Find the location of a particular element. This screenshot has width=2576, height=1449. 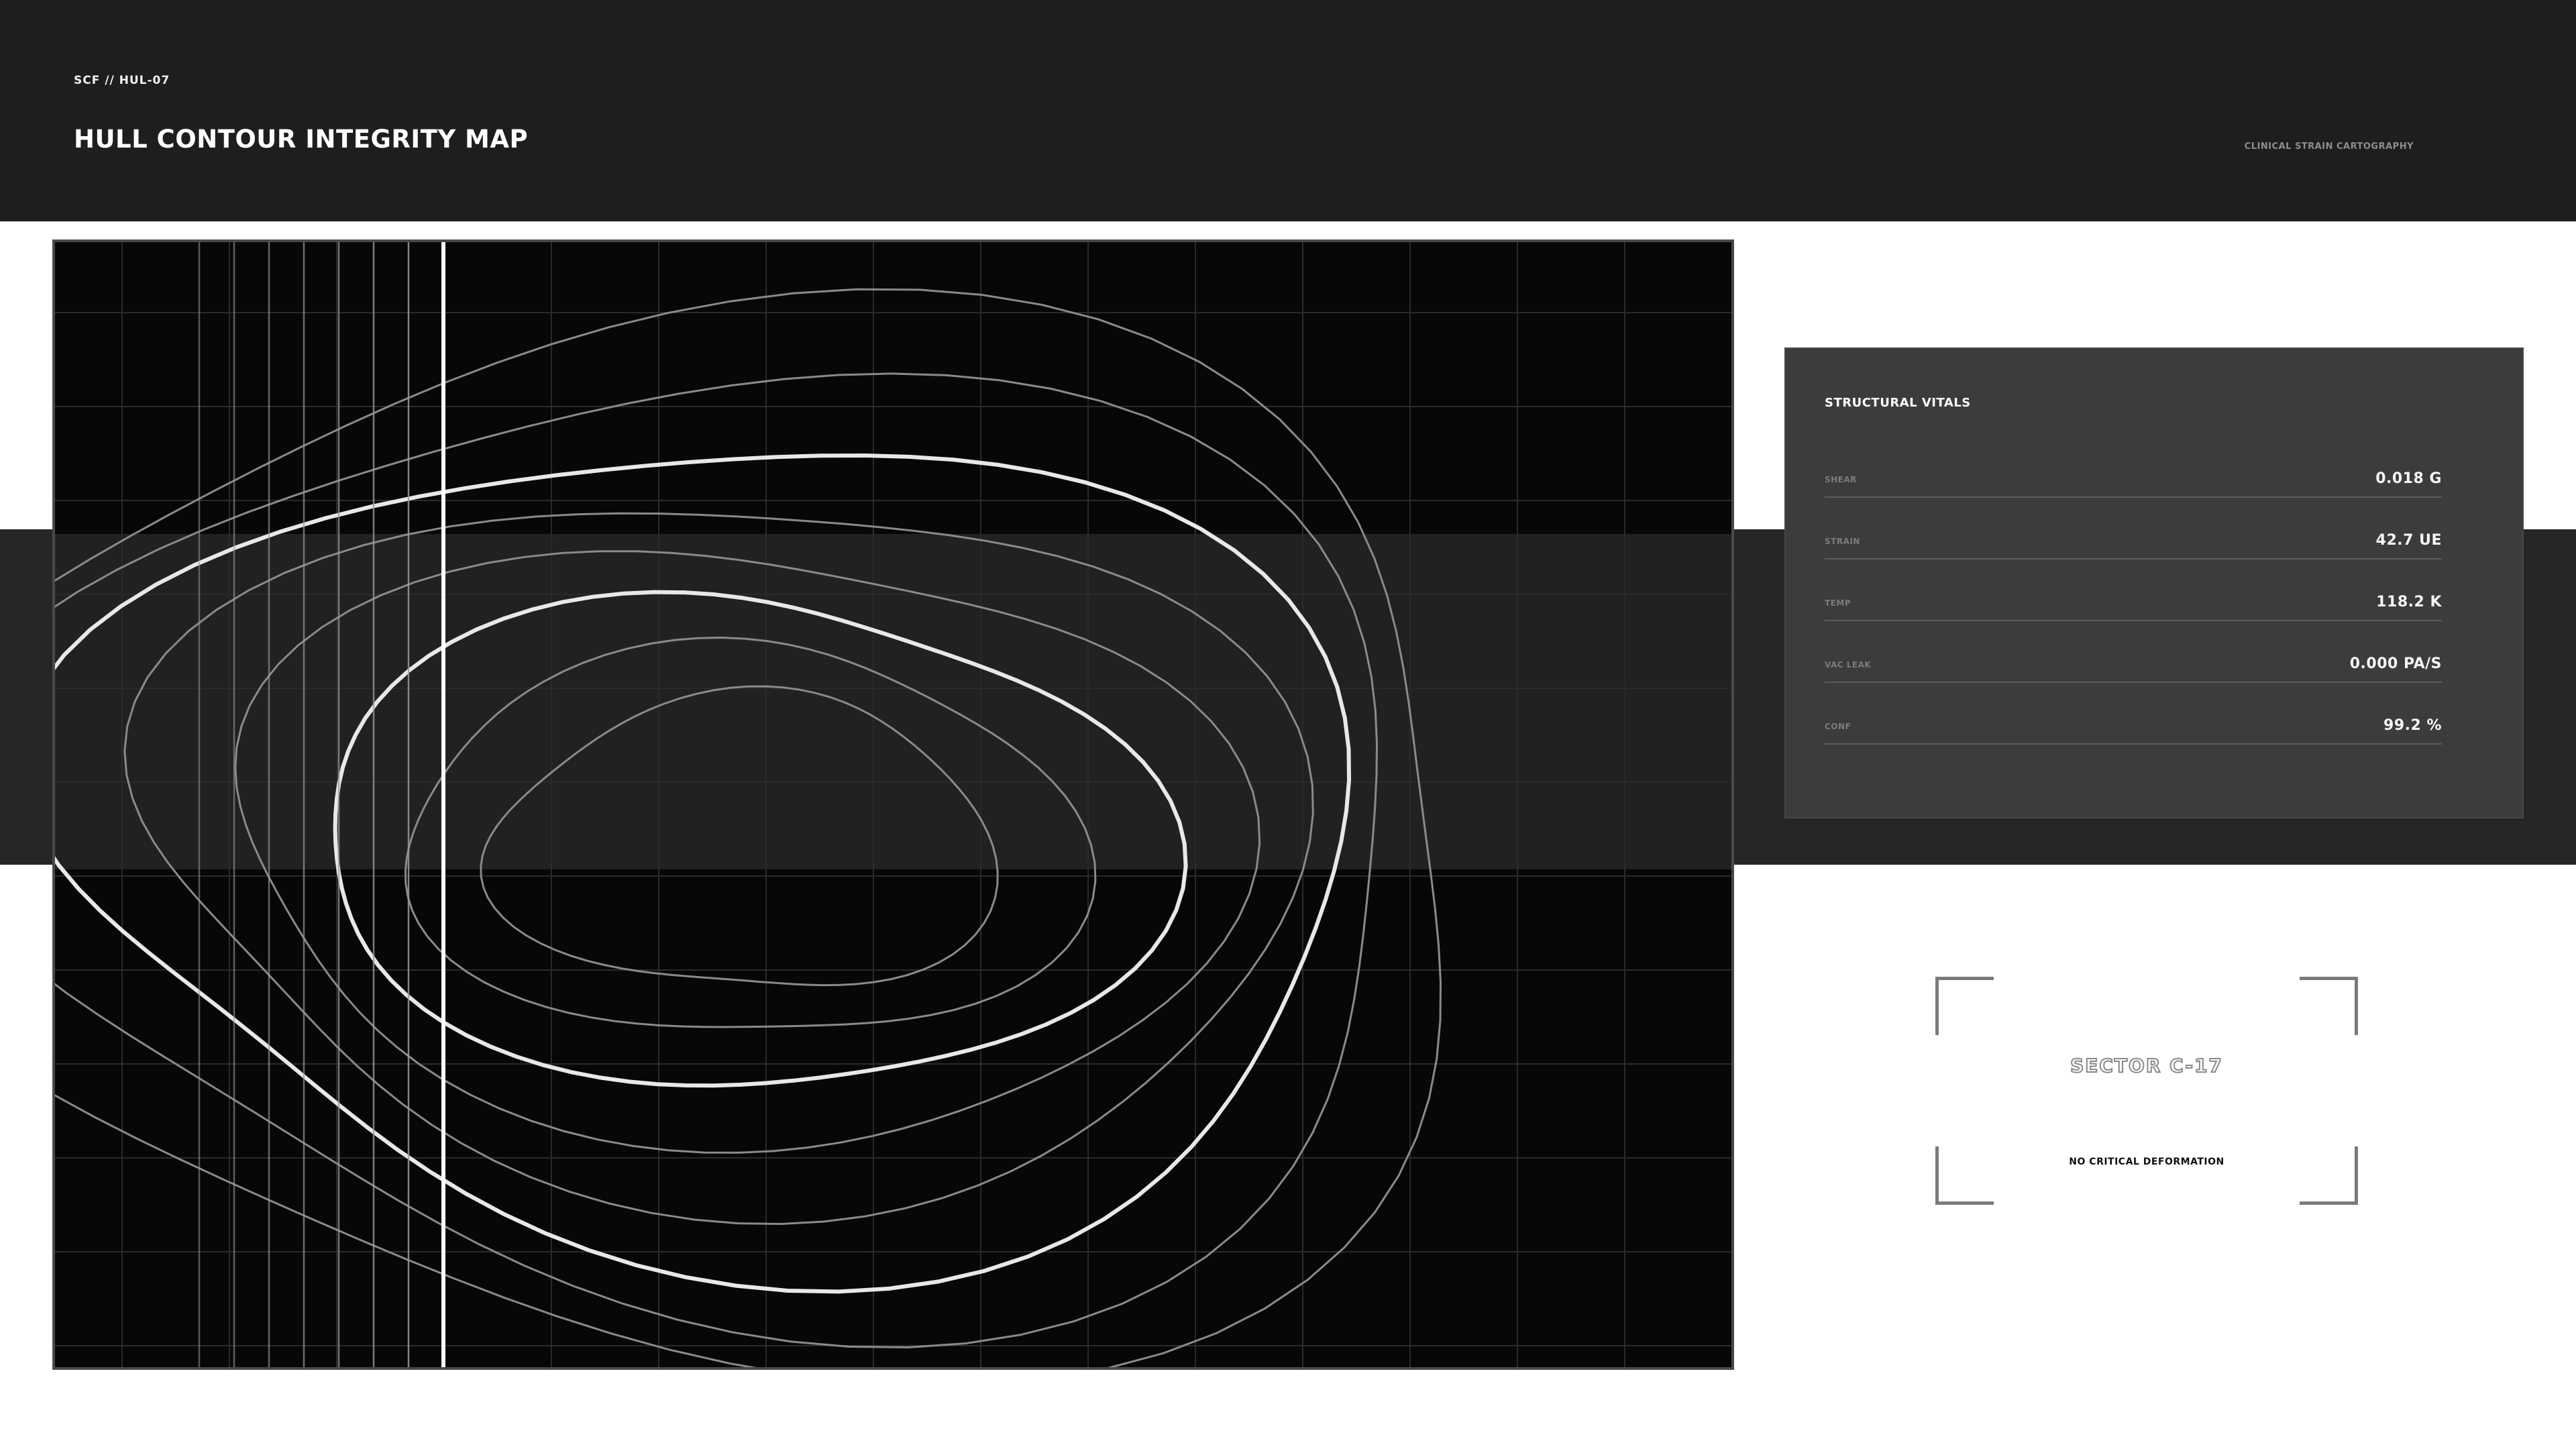

vital-label: CONF is located at coordinates (1838, 726).